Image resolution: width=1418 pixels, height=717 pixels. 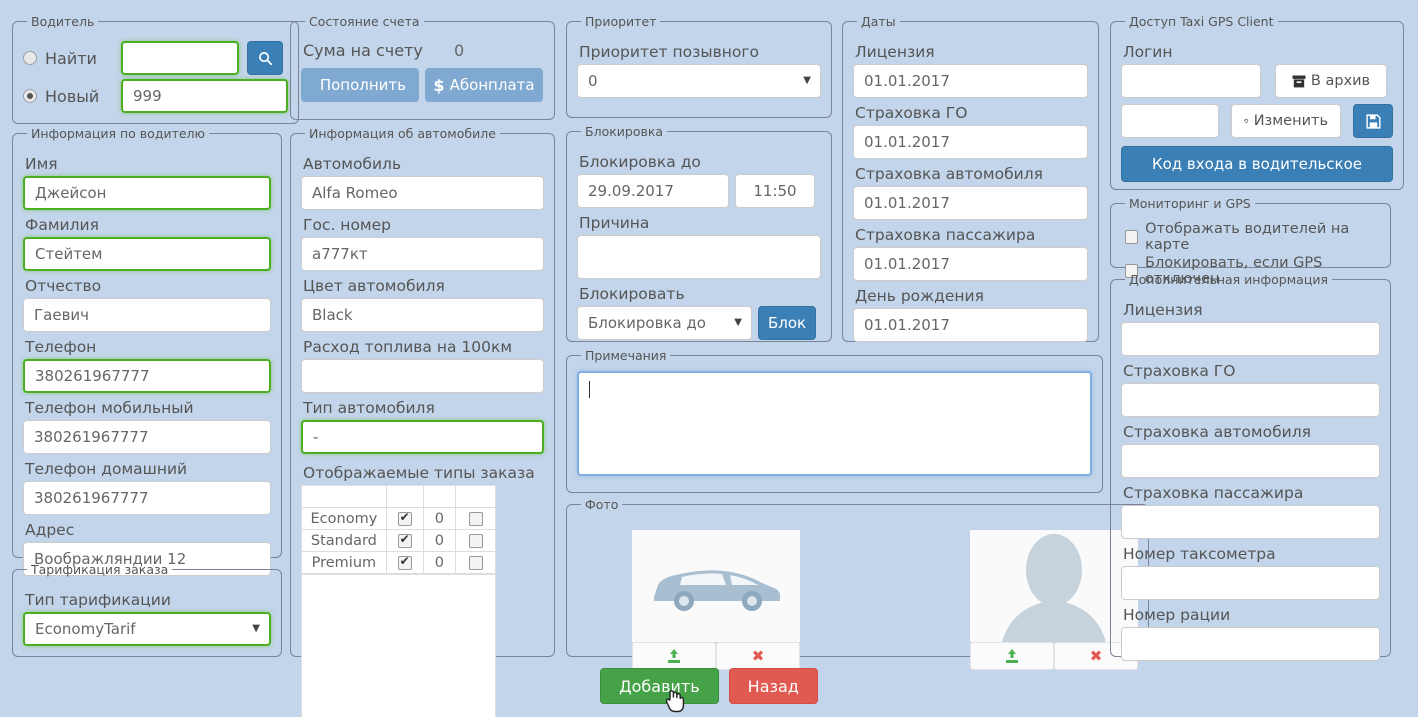 I want to click on login-row: В архив, so click(x=1257, y=81).